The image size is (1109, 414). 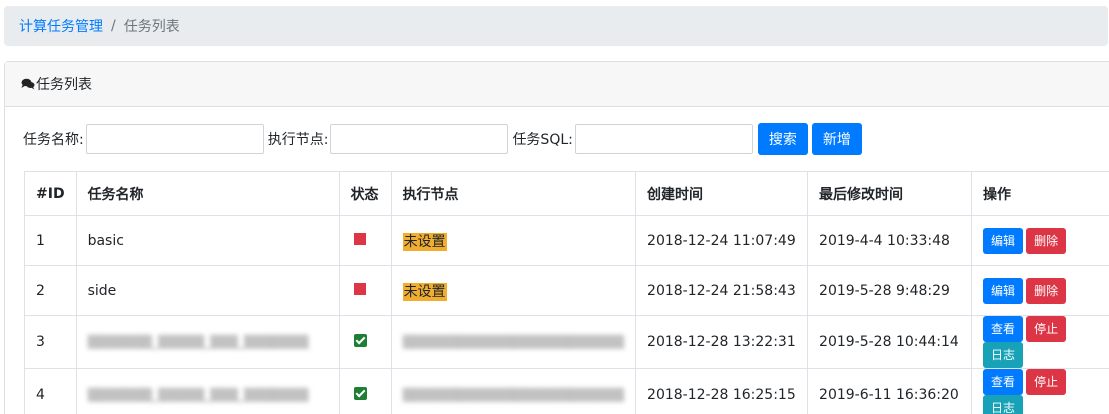 I want to click on cell-id: 4, so click(x=50, y=391).